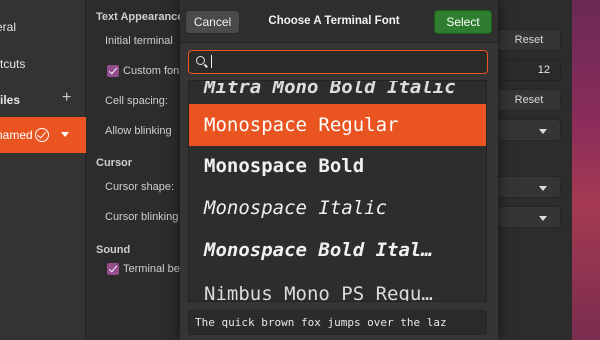 This screenshot has height=340, width=600. Describe the element at coordinates (113, 250) in the screenshot. I see `section-title-sound: Sound` at that location.